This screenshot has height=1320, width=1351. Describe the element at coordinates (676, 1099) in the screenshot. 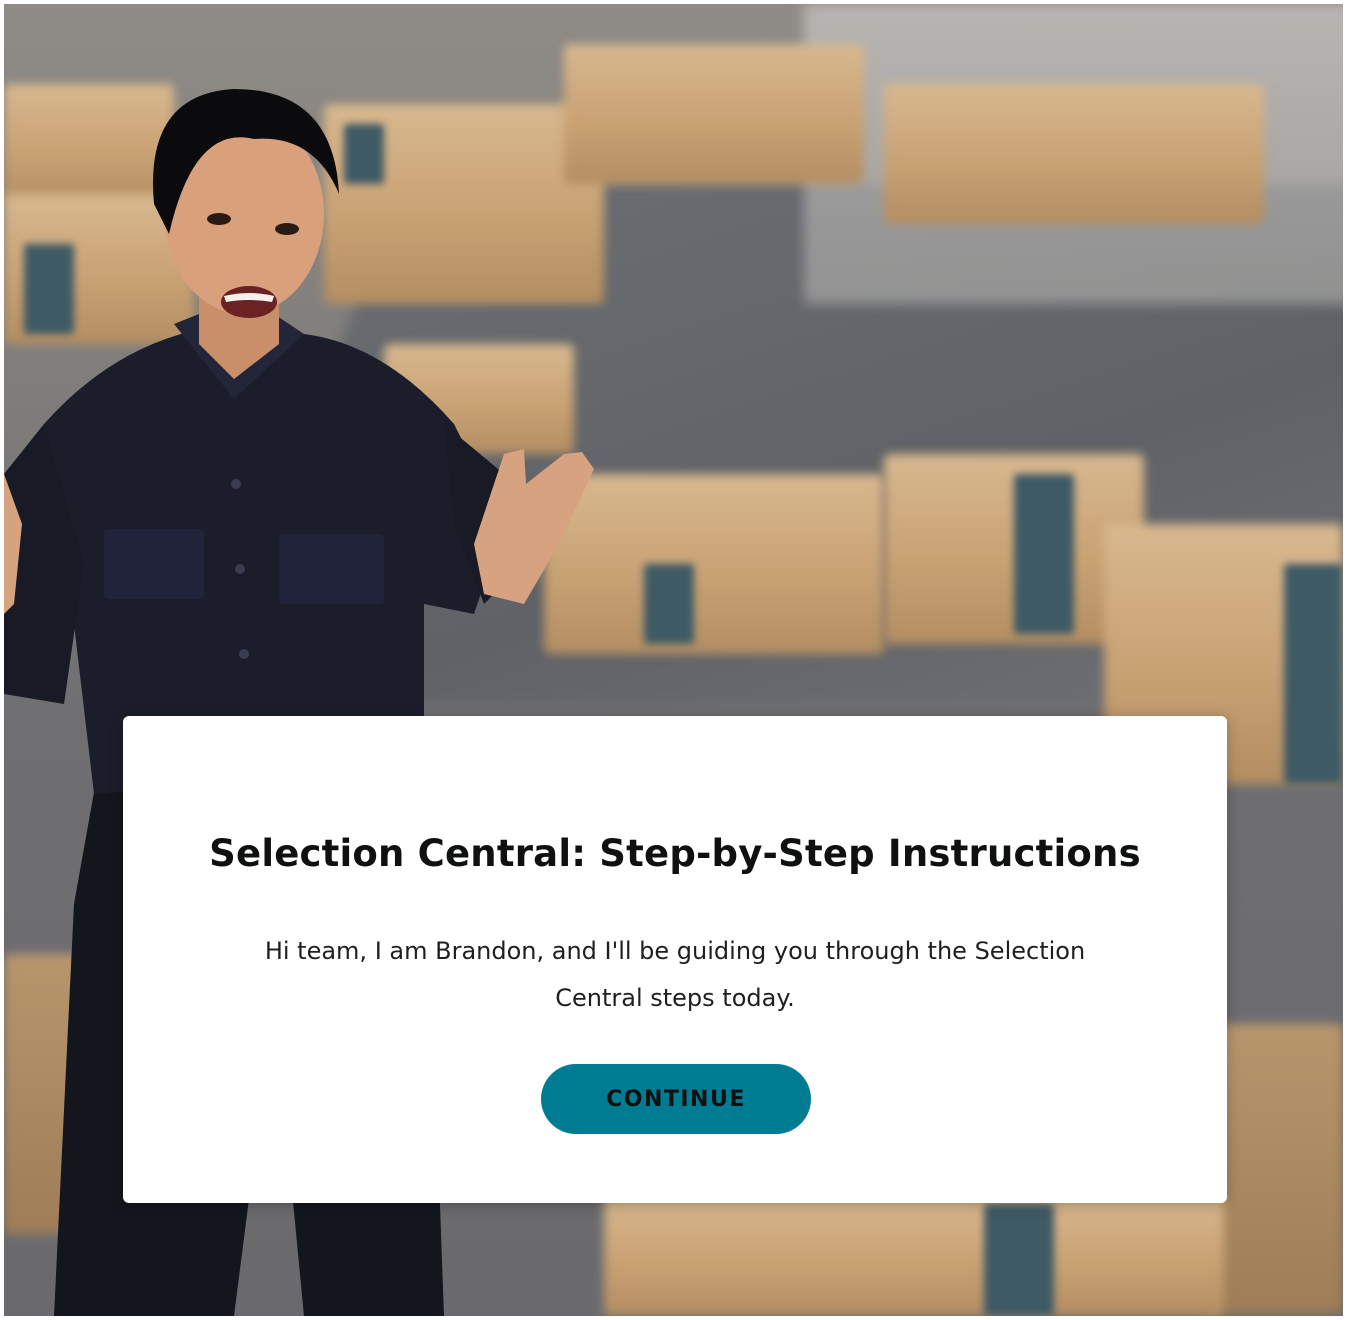

I see `continue-button: CONTINUE` at that location.